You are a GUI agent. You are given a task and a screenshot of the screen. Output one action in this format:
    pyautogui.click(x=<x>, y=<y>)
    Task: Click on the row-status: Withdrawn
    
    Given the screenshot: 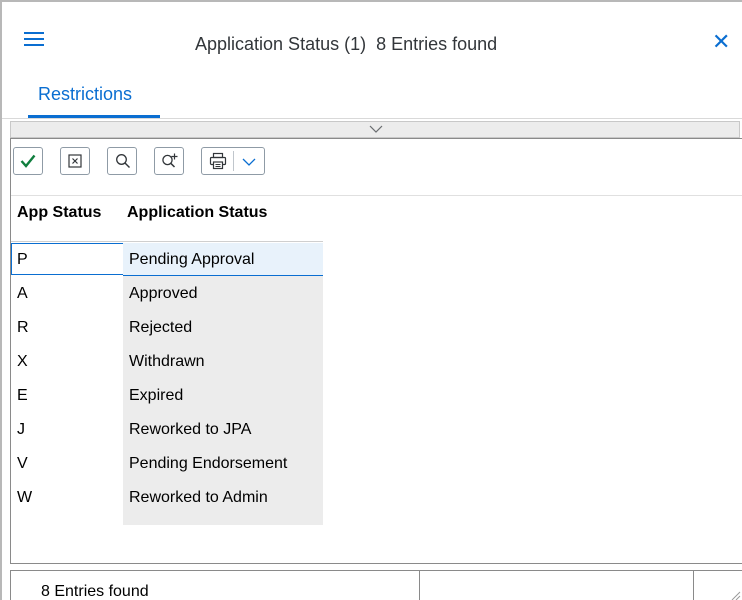 What is the action you would take?
    pyautogui.click(x=167, y=361)
    